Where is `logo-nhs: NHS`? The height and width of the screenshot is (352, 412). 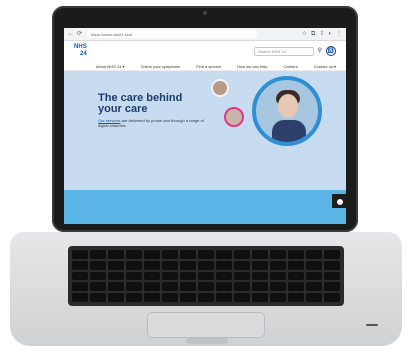 logo-nhs: NHS is located at coordinates (80, 47).